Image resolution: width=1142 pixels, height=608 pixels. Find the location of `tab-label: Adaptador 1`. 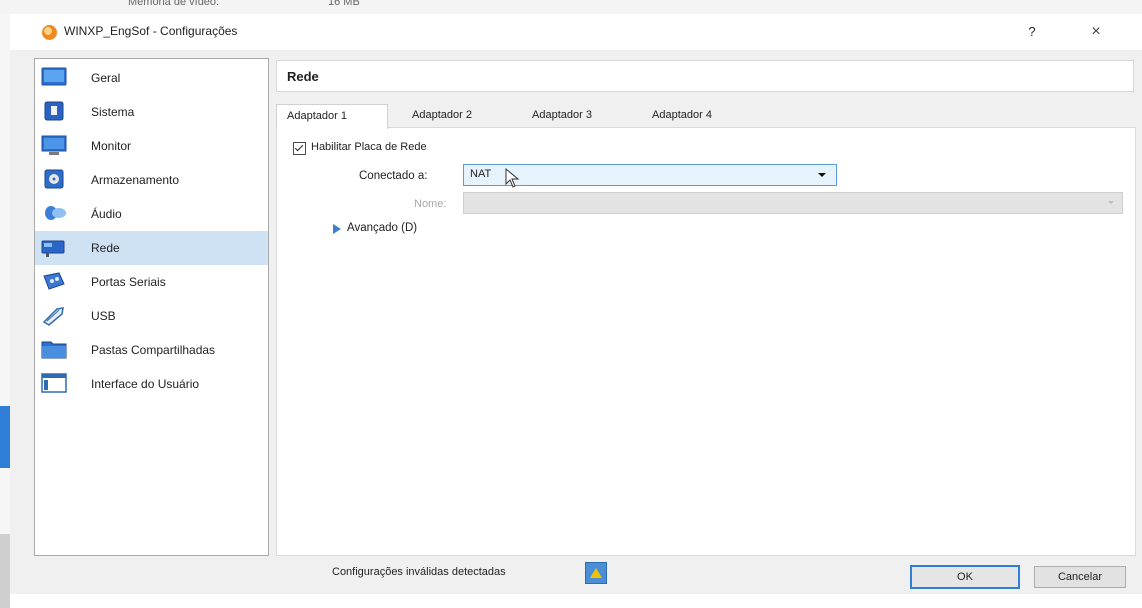

tab-label: Adaptador 1 is located at coordinates (317, 116).